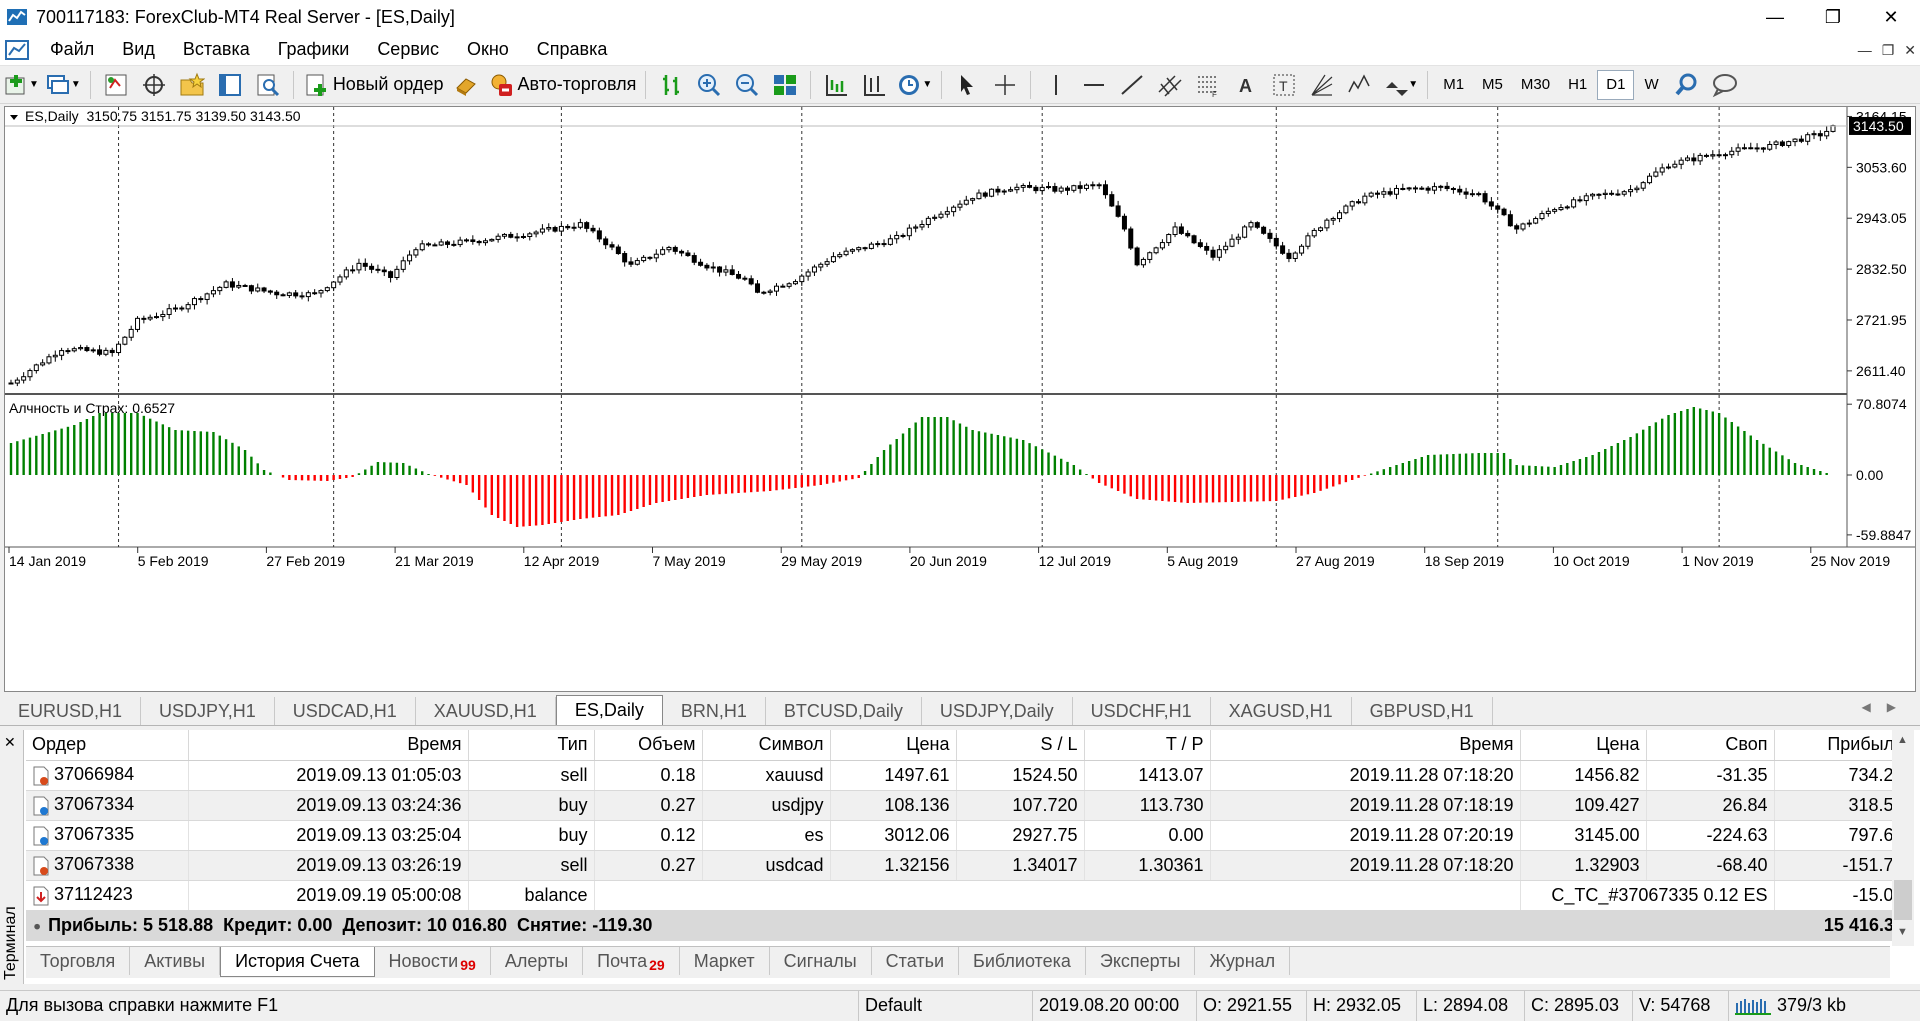  I want to click on terminal-tab: История Счета, so click(297, 962).